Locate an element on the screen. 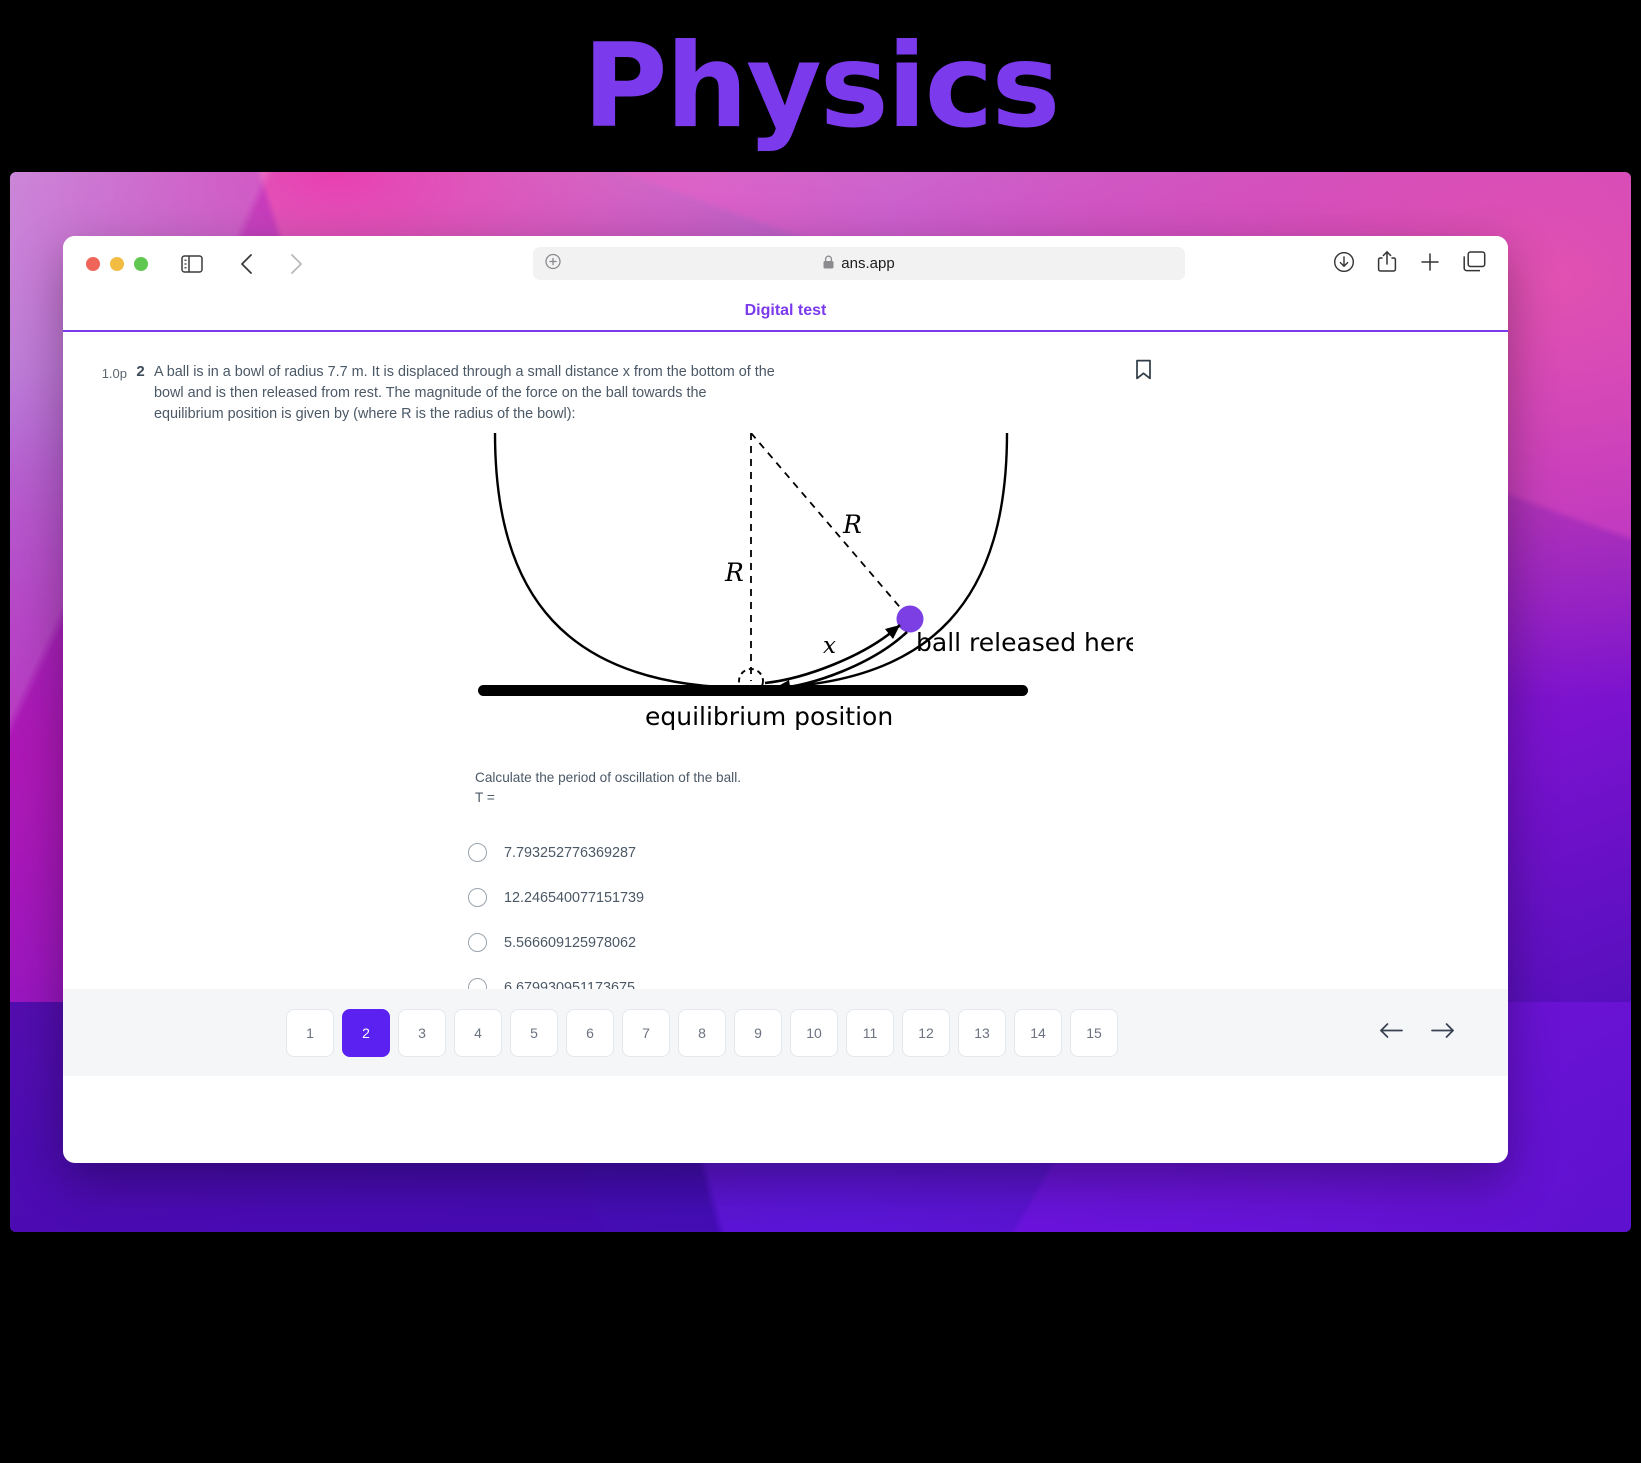 Image resolution: width=1641 pixels, height=1463 pixels. page-button-15: 15 is located at coordinates (1094, 1032).